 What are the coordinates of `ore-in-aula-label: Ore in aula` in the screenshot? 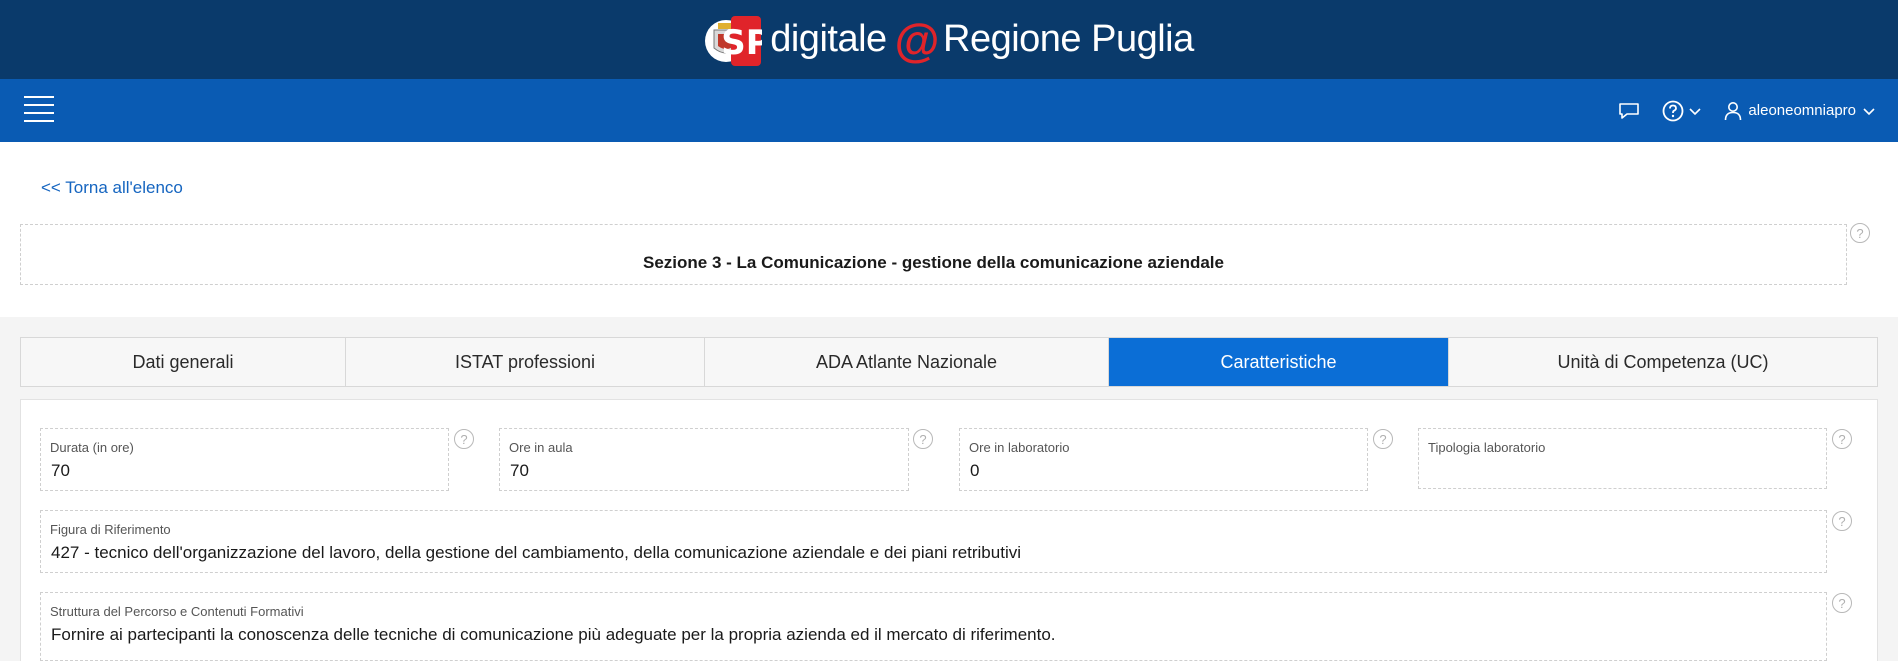 It's located at (541, 447).